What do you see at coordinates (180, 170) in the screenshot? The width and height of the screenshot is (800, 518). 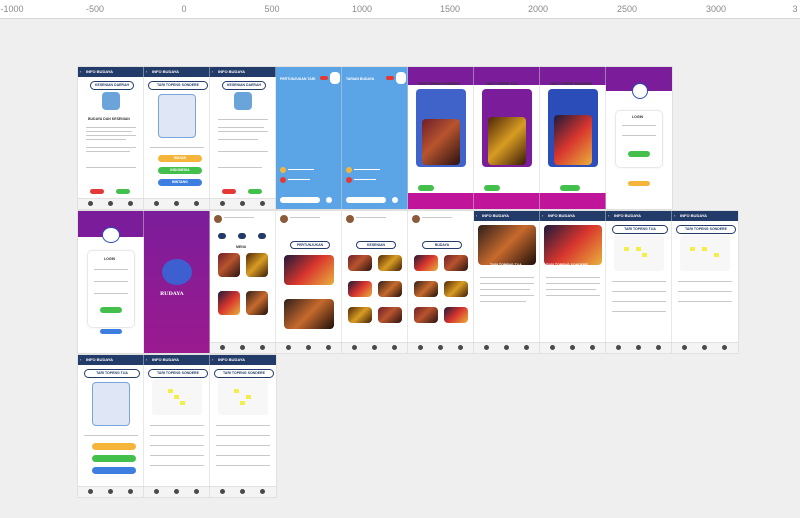 I see `green-option-button: INDONESIA` at bounding box center [180, 170].